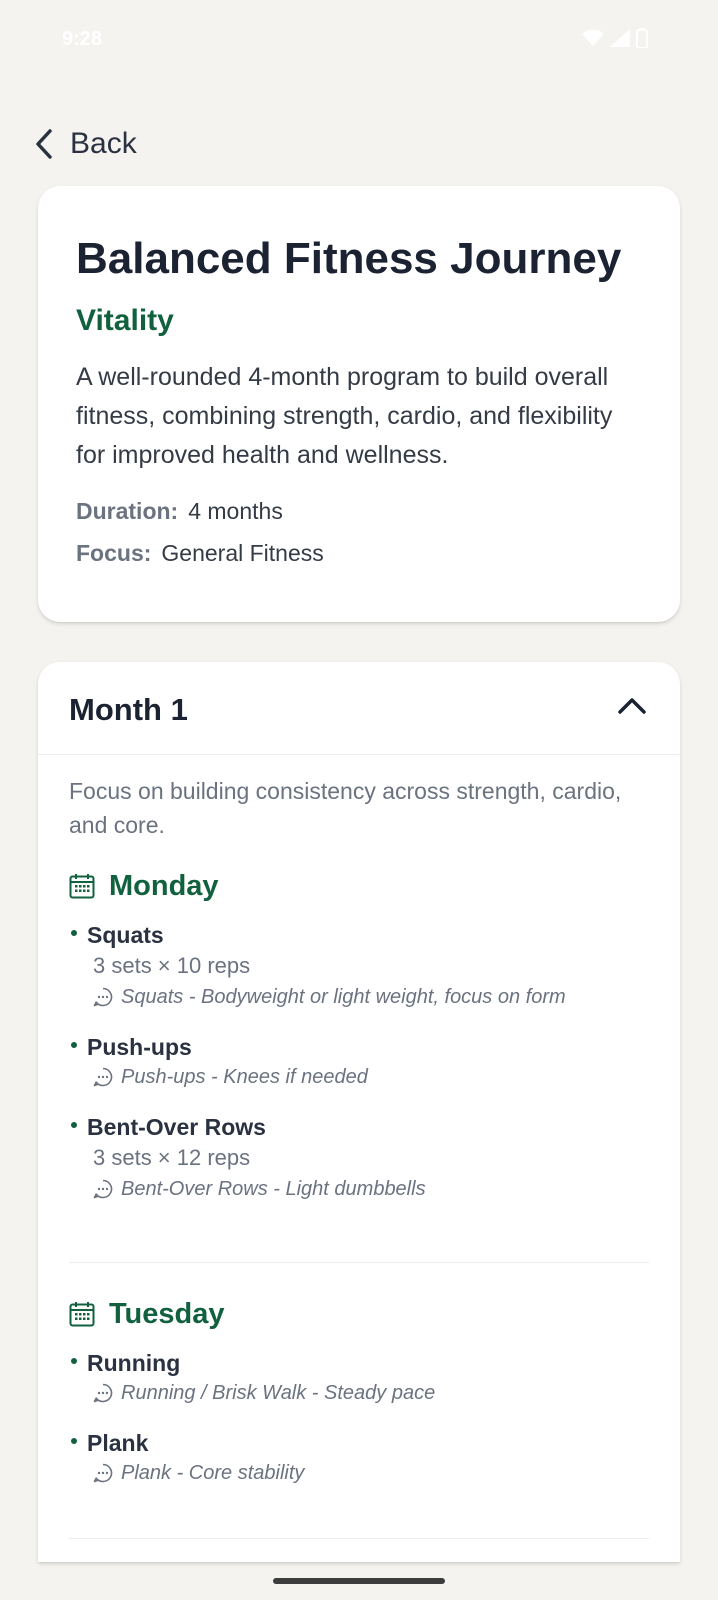  What do you see at coordinates (244, 1077) in the screenshot?
I see `exercise-note-text: Push-ups - Knees if needed` at bounding box center [244, 1077].